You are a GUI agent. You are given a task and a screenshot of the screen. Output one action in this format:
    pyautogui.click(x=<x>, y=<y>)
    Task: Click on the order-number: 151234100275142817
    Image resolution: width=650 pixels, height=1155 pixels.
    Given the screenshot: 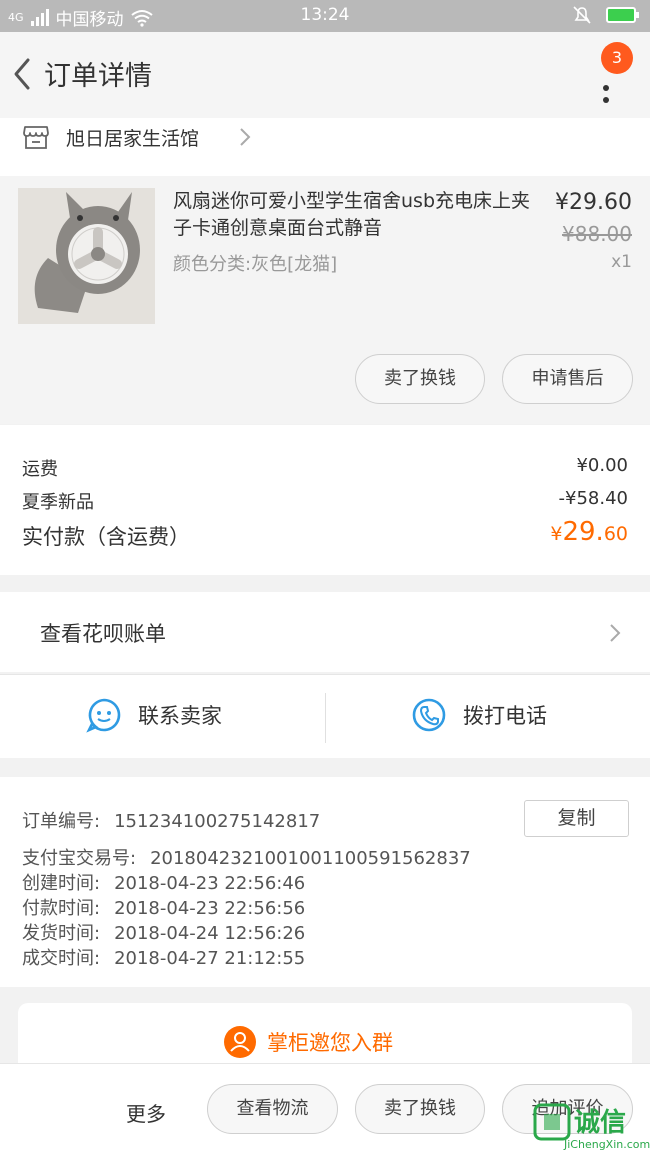 What is the action you would take?
    pyautogui.click(x=217, y=821)
    